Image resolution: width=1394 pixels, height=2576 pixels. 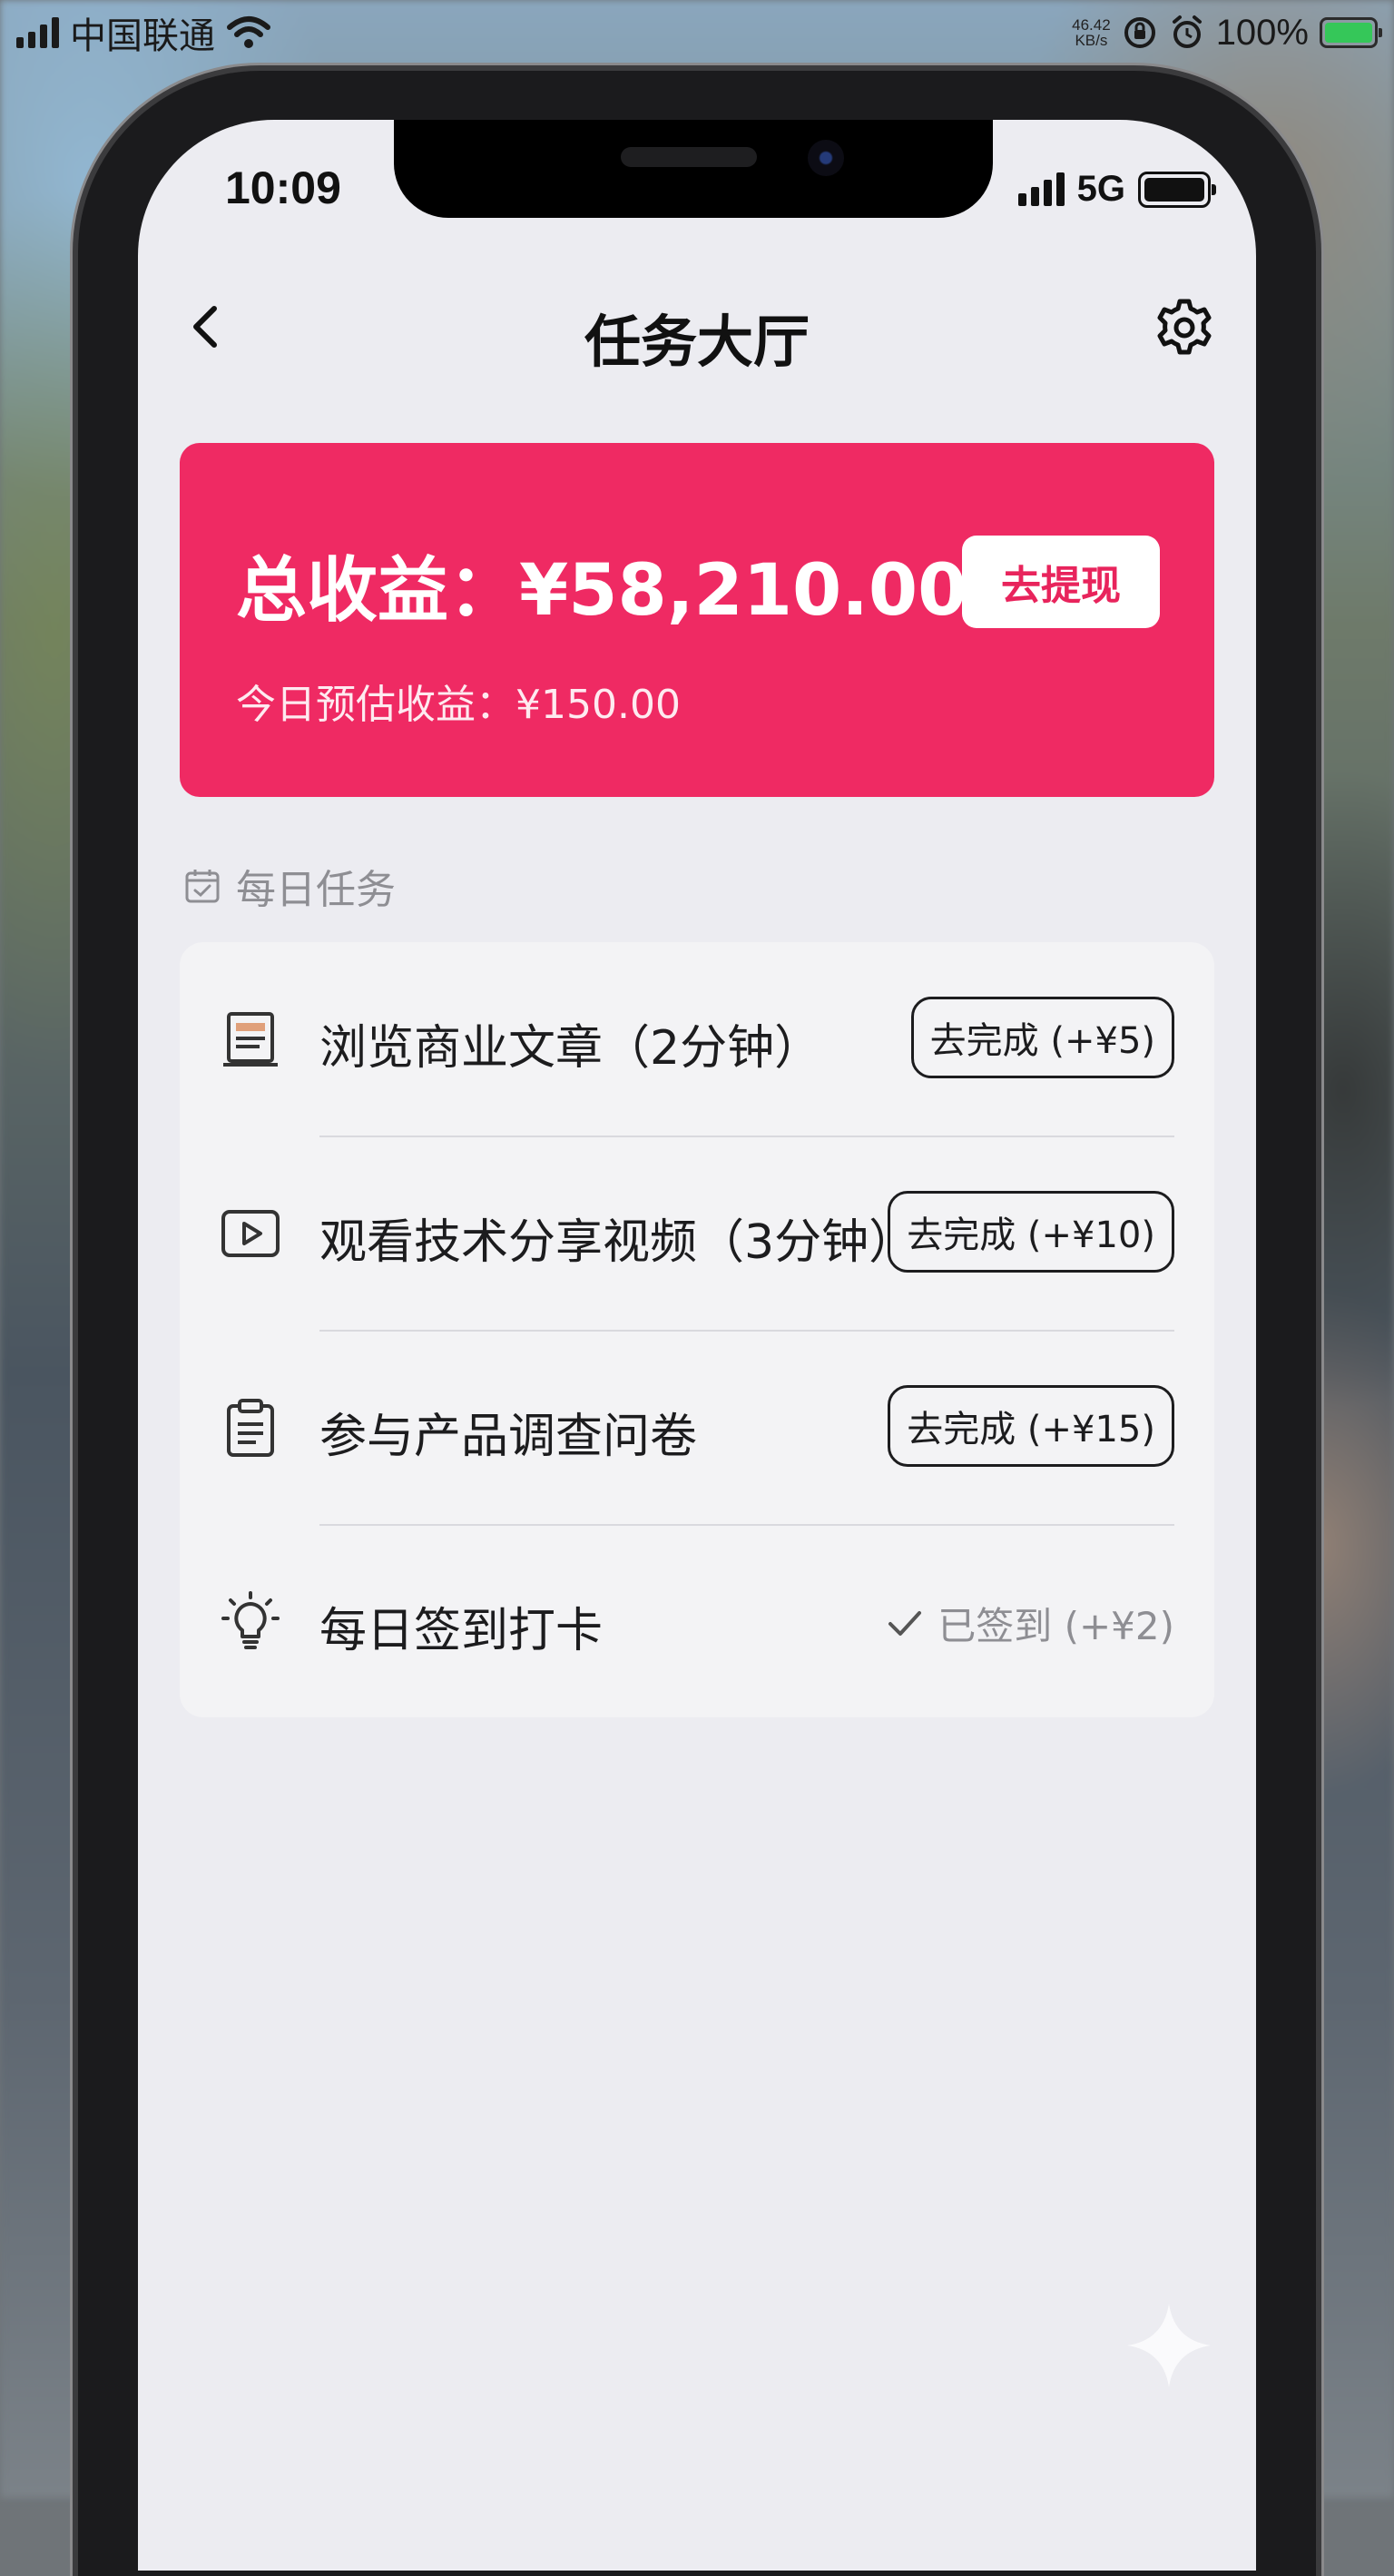 What do you see at coordinates (905, 1623) in the screenshot?
I see `check-icon` at bounding box center [905, 1623].